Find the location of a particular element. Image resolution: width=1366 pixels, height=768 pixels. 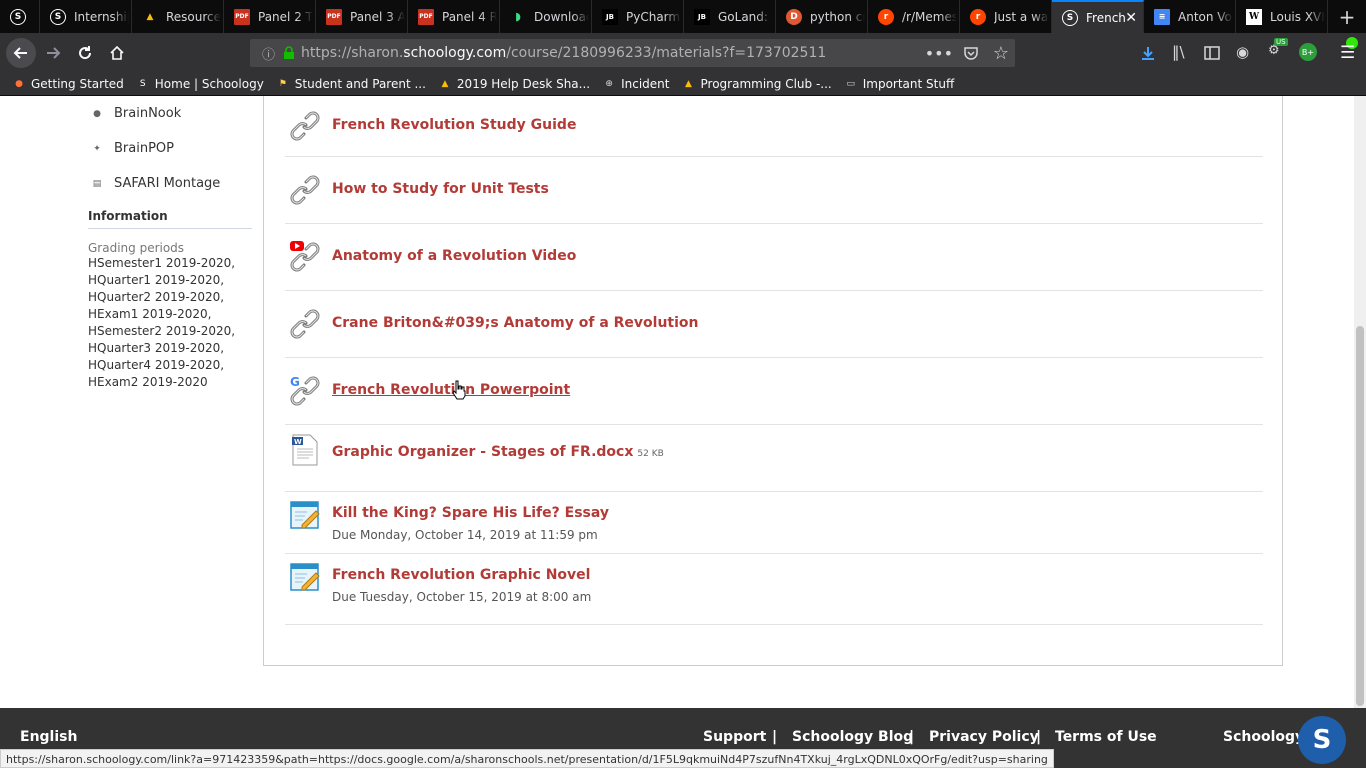

page-actions-icon: ••• is located at coordinates (939, 53).